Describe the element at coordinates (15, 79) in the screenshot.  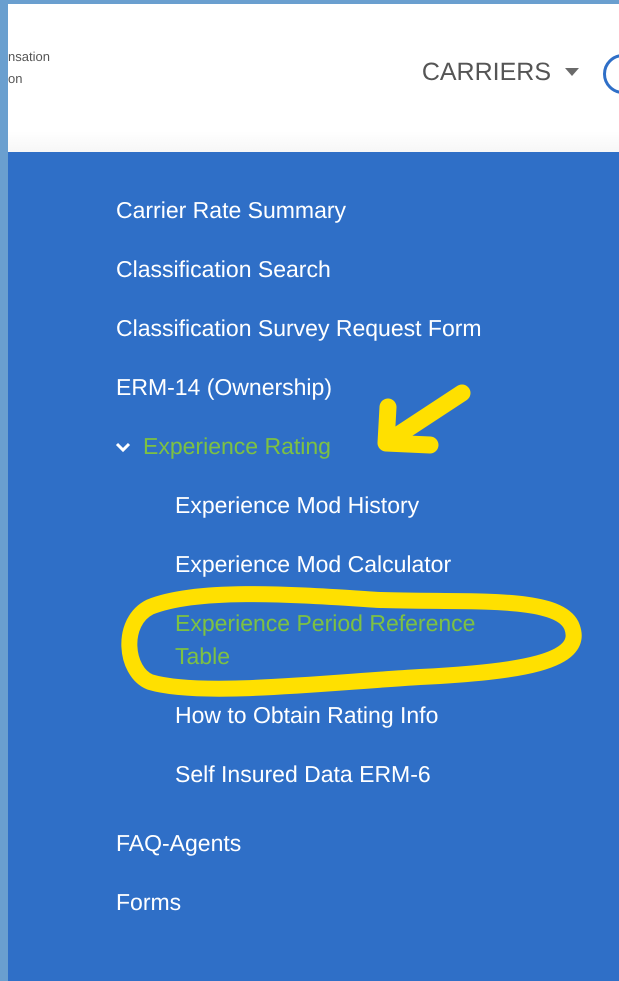
I see `logo-text: on` at that location.